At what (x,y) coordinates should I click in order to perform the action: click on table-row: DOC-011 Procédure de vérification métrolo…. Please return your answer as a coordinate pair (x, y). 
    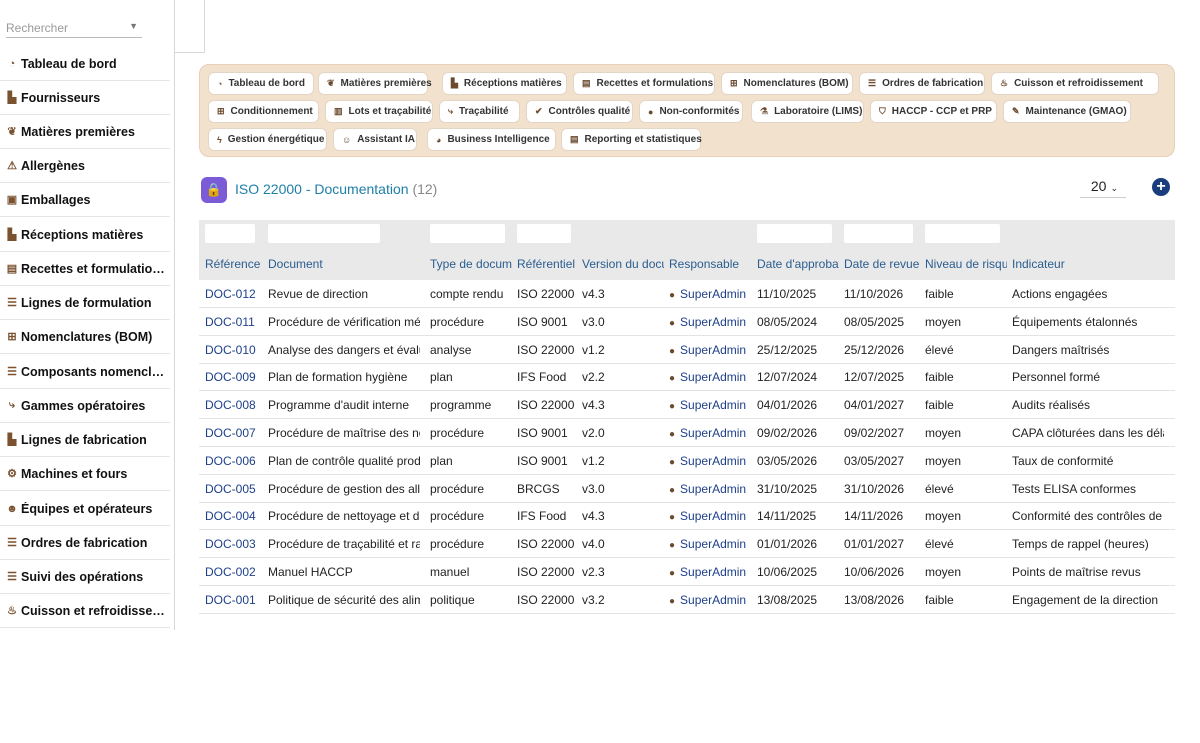
    Looking at the image, I should click on (687, 322).